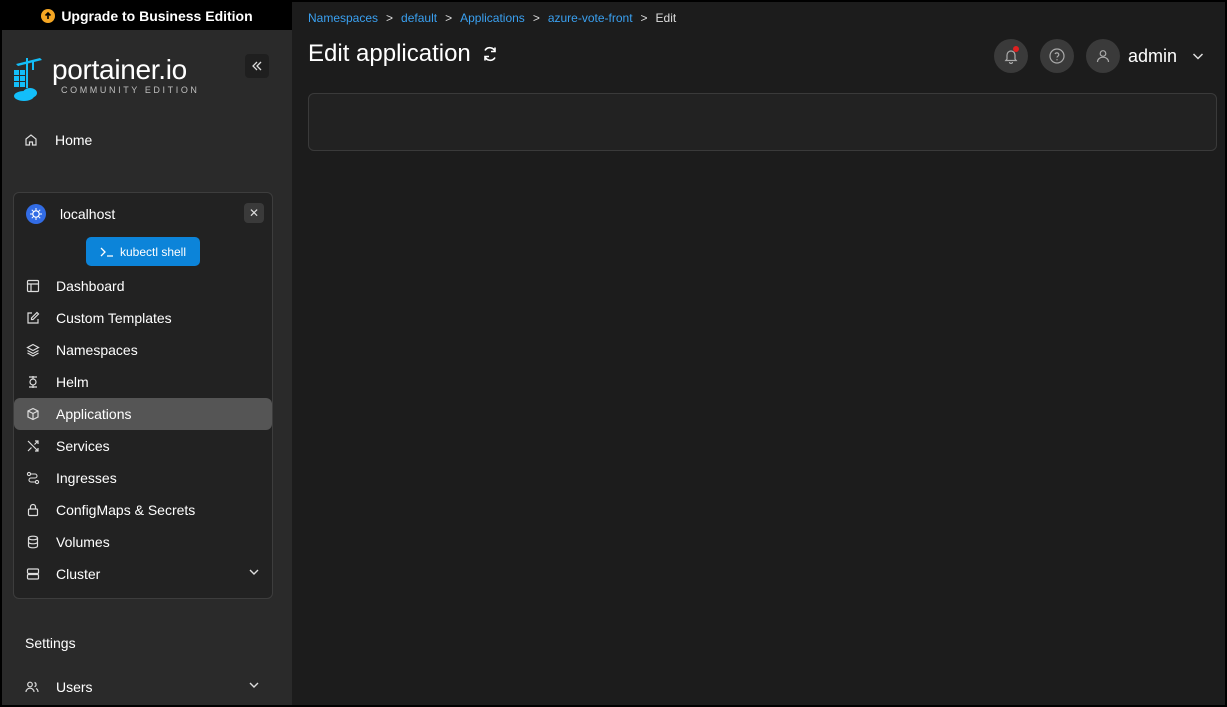 This screenshot has width=1227, height=707. What do you see at coordinates (72, 382) in the screenshot?
I see `sidebar-item-label: Helm` at bounding box center [72, 382].